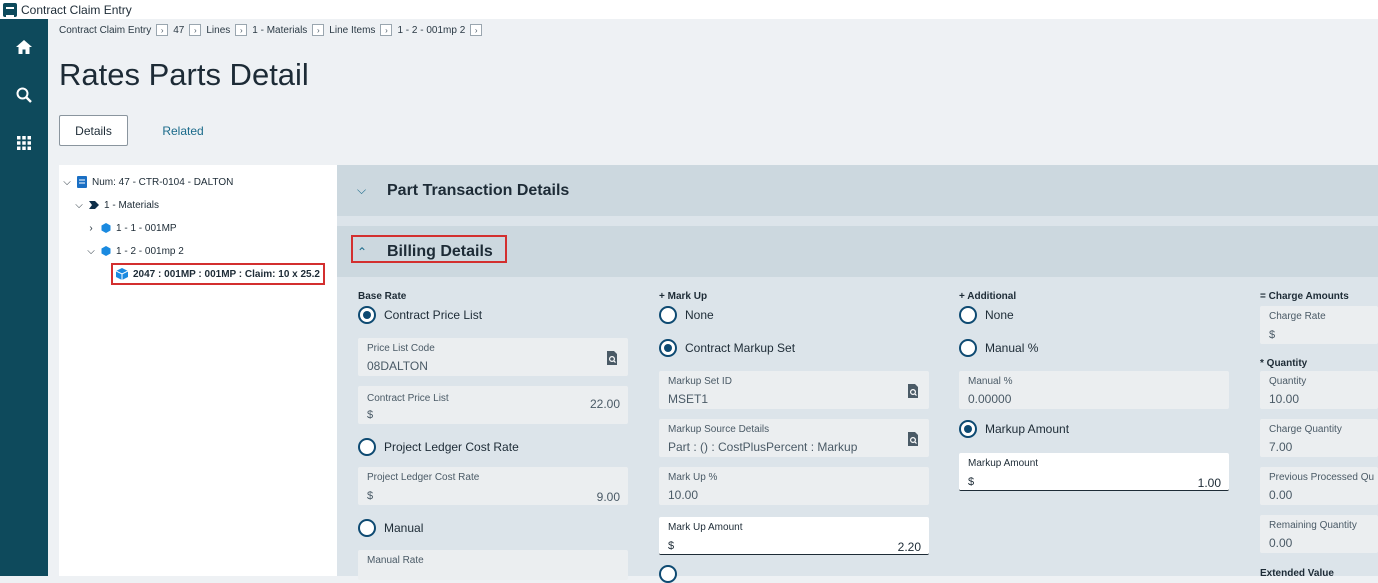 This screenshot has height=583, width=1378. What do you see at coordinates (404, 528) in the screenshot?
I see `radio-label: Manual` at bounding box center [404, 528].